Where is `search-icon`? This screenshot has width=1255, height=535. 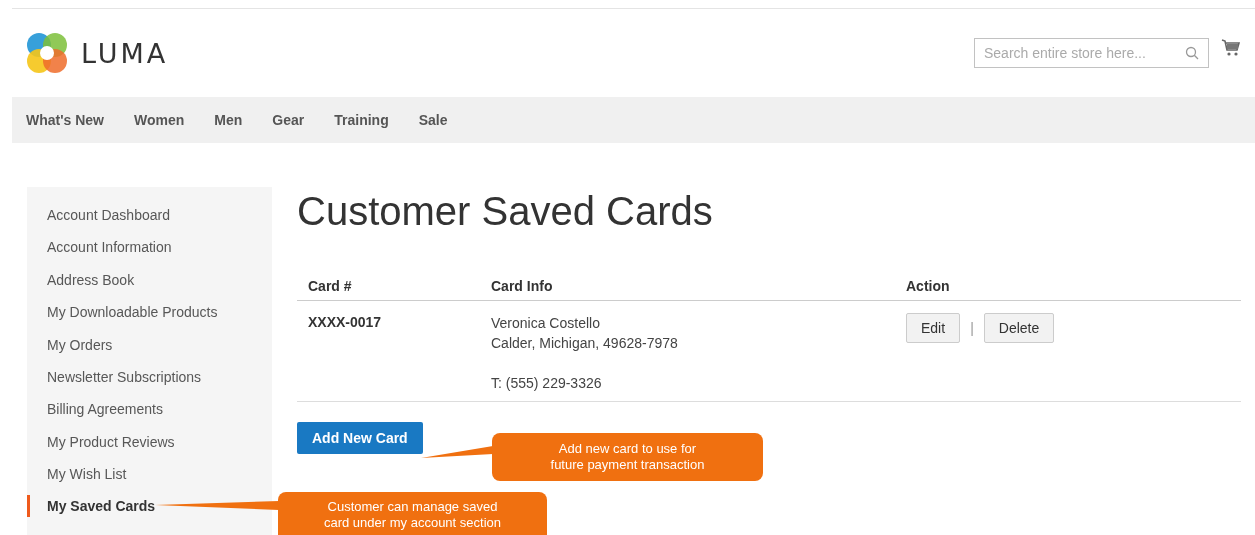 search-icon is located at coordinates (1192, 53).